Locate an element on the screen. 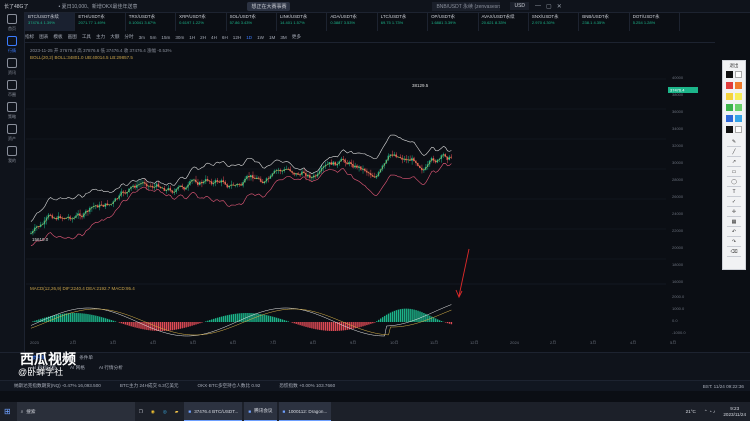  toolbar-item: 1W is located at coordinates (260, 37).